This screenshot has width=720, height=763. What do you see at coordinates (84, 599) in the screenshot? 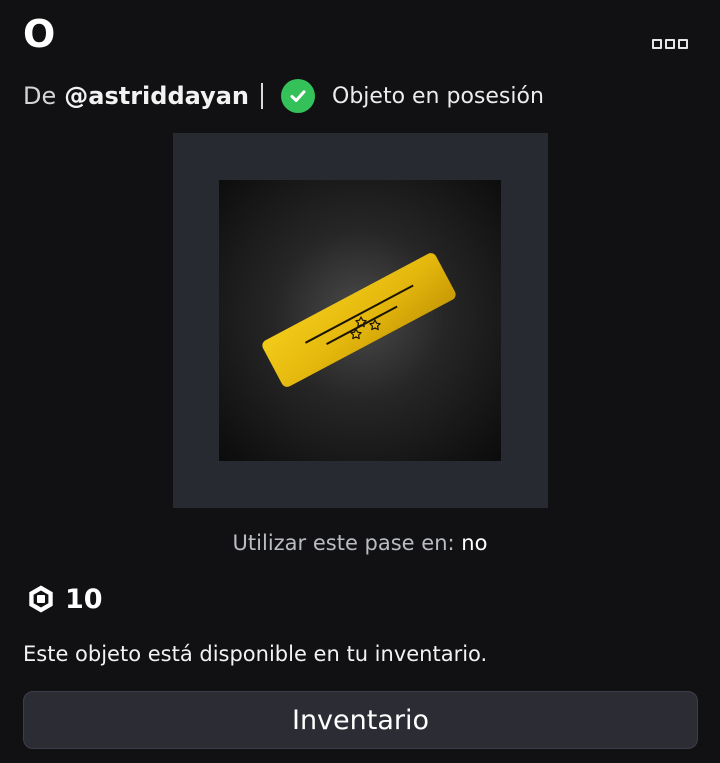
I see `price-value: 10` at bounding box center [84, 599].